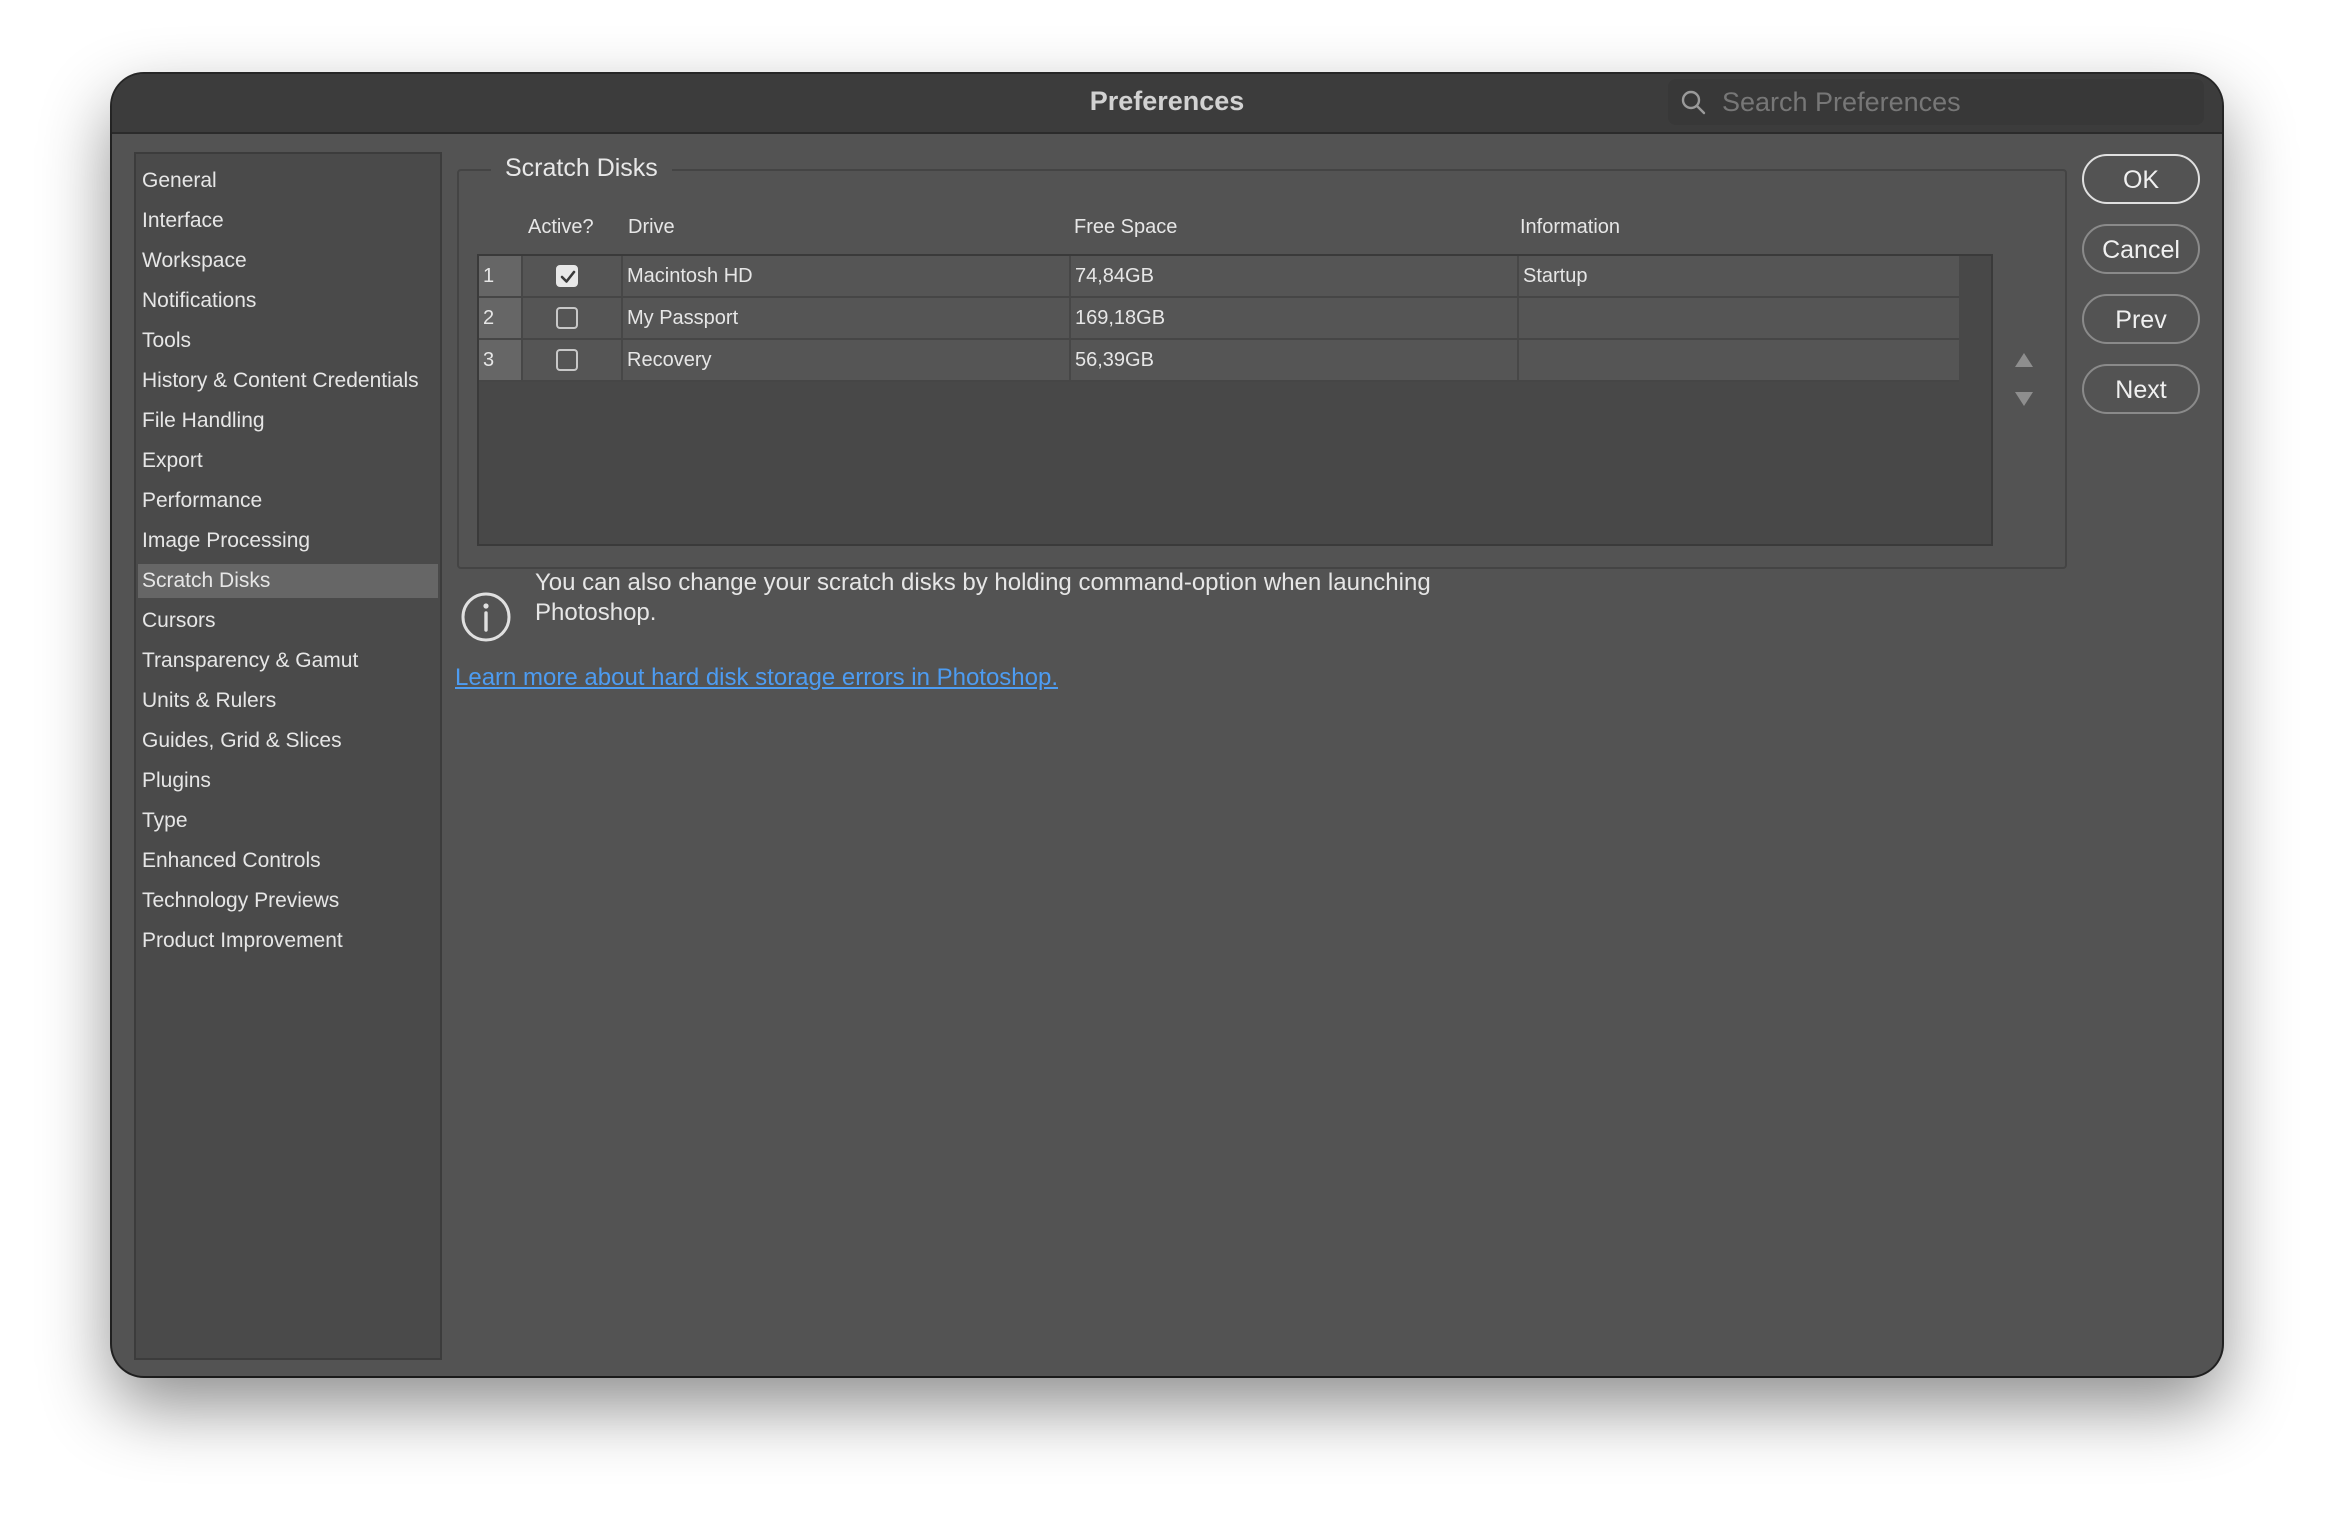 The height and width of the screenshot is (1524, 2332). I want to click on title-bar: Preferences, so click(1167, 104).